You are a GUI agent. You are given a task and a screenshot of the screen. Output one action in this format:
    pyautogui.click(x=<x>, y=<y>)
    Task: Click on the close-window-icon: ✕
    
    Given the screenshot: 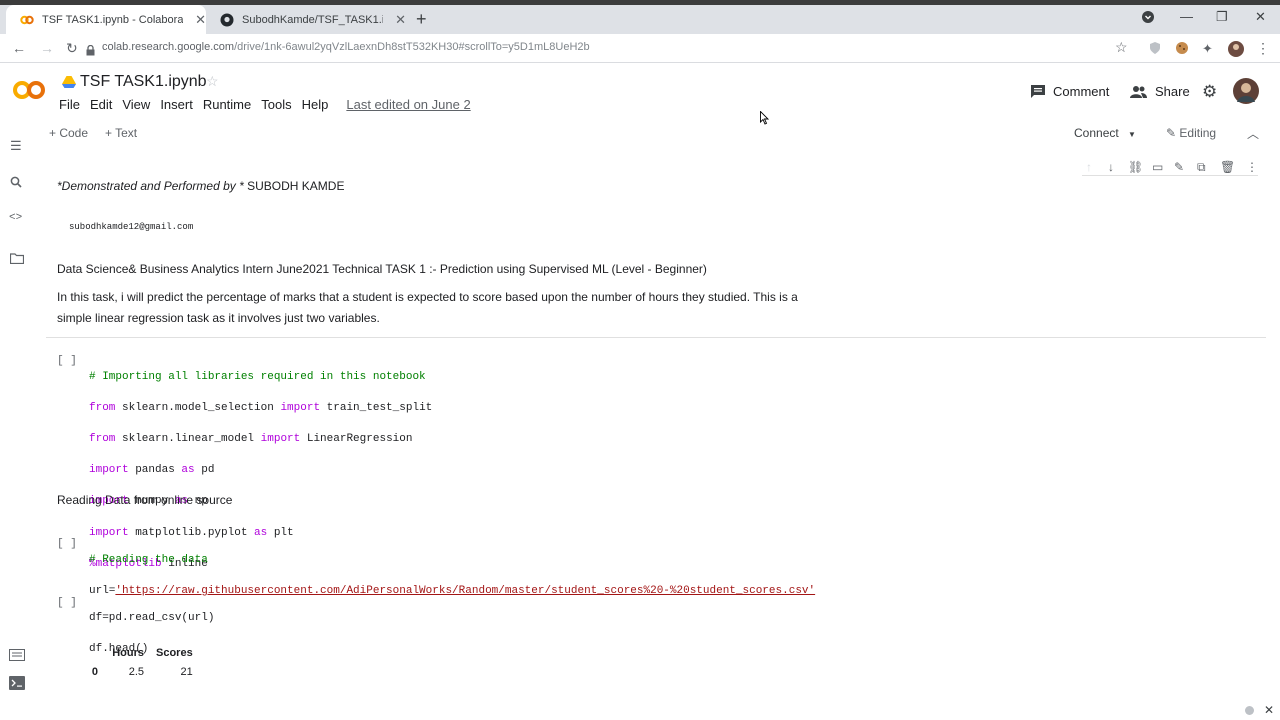 What is the action you would take?
    pyautogui.click(x=1260, y=17)
    